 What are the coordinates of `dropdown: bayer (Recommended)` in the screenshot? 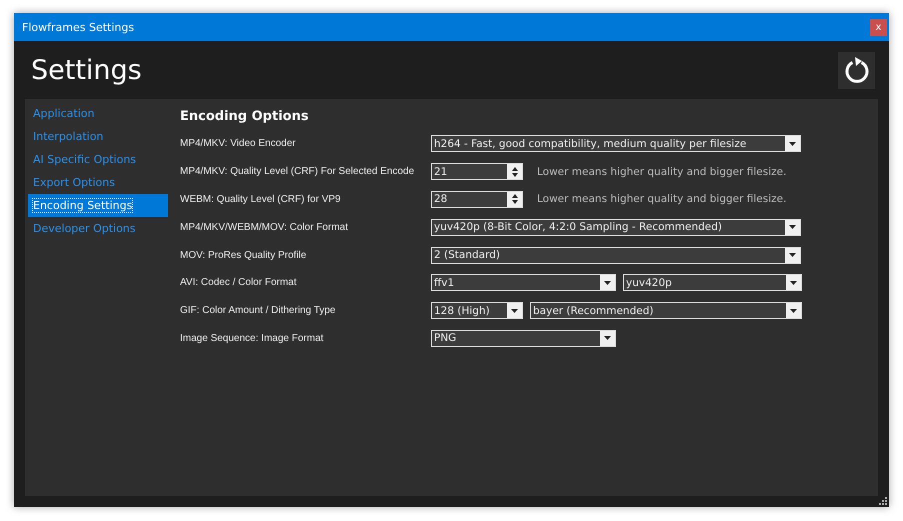 It's located at (666, 311).